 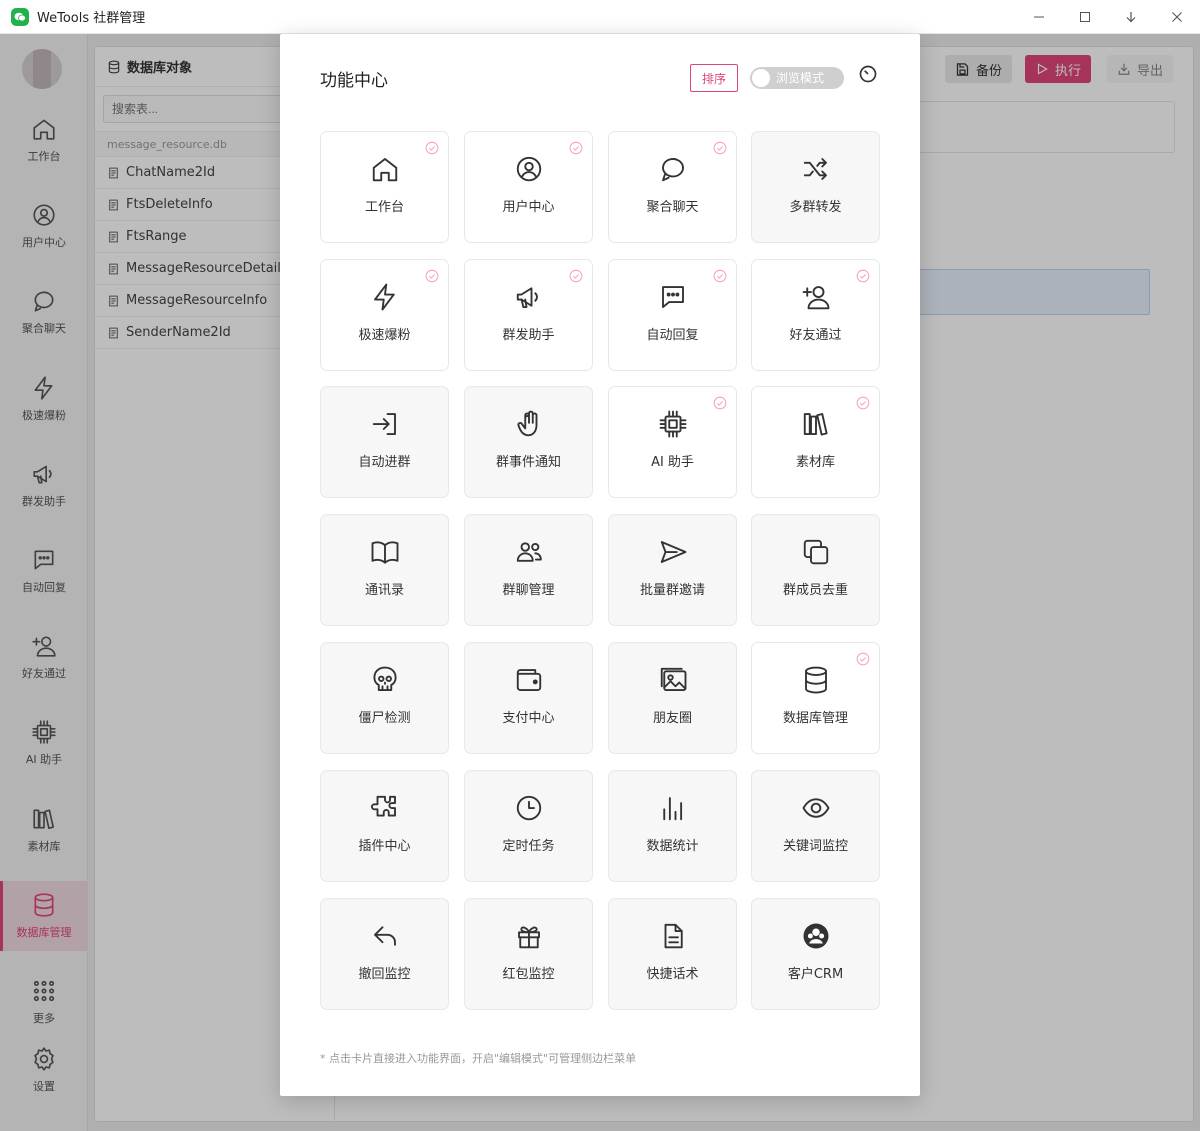 I want to click on feature-card-label: 聚合聊天, so click(x=672, y=207).